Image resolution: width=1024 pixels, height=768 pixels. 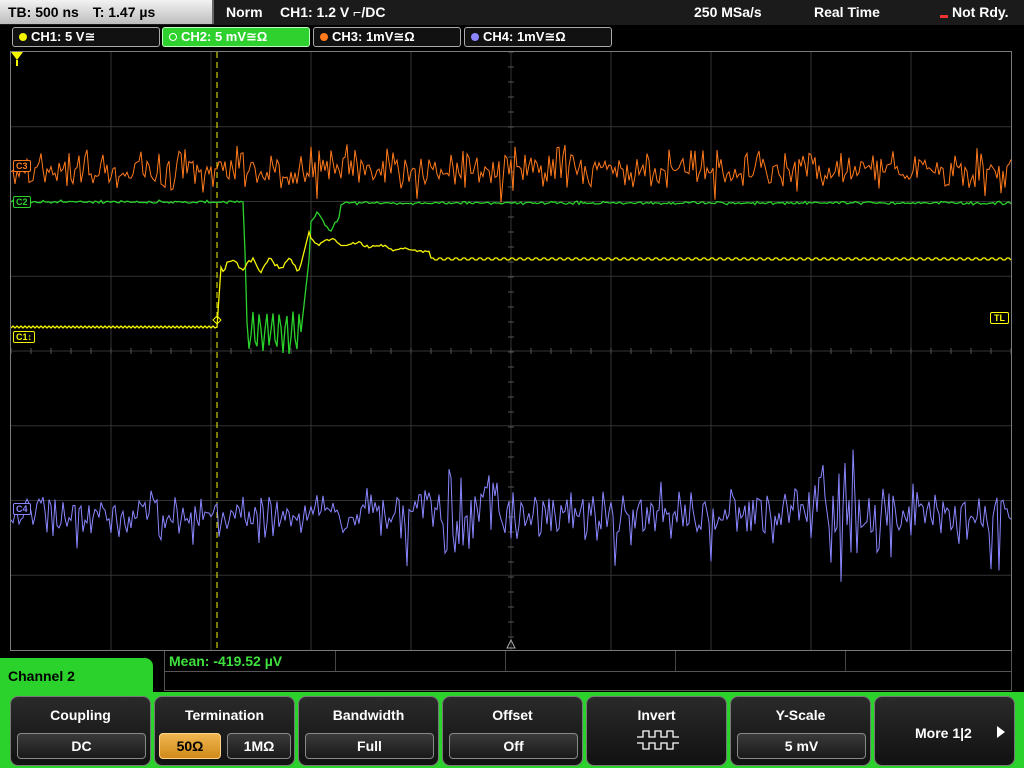 I want to click on yscale-softkey: Y-Scale 5 mV, so click(x=800, y=731).